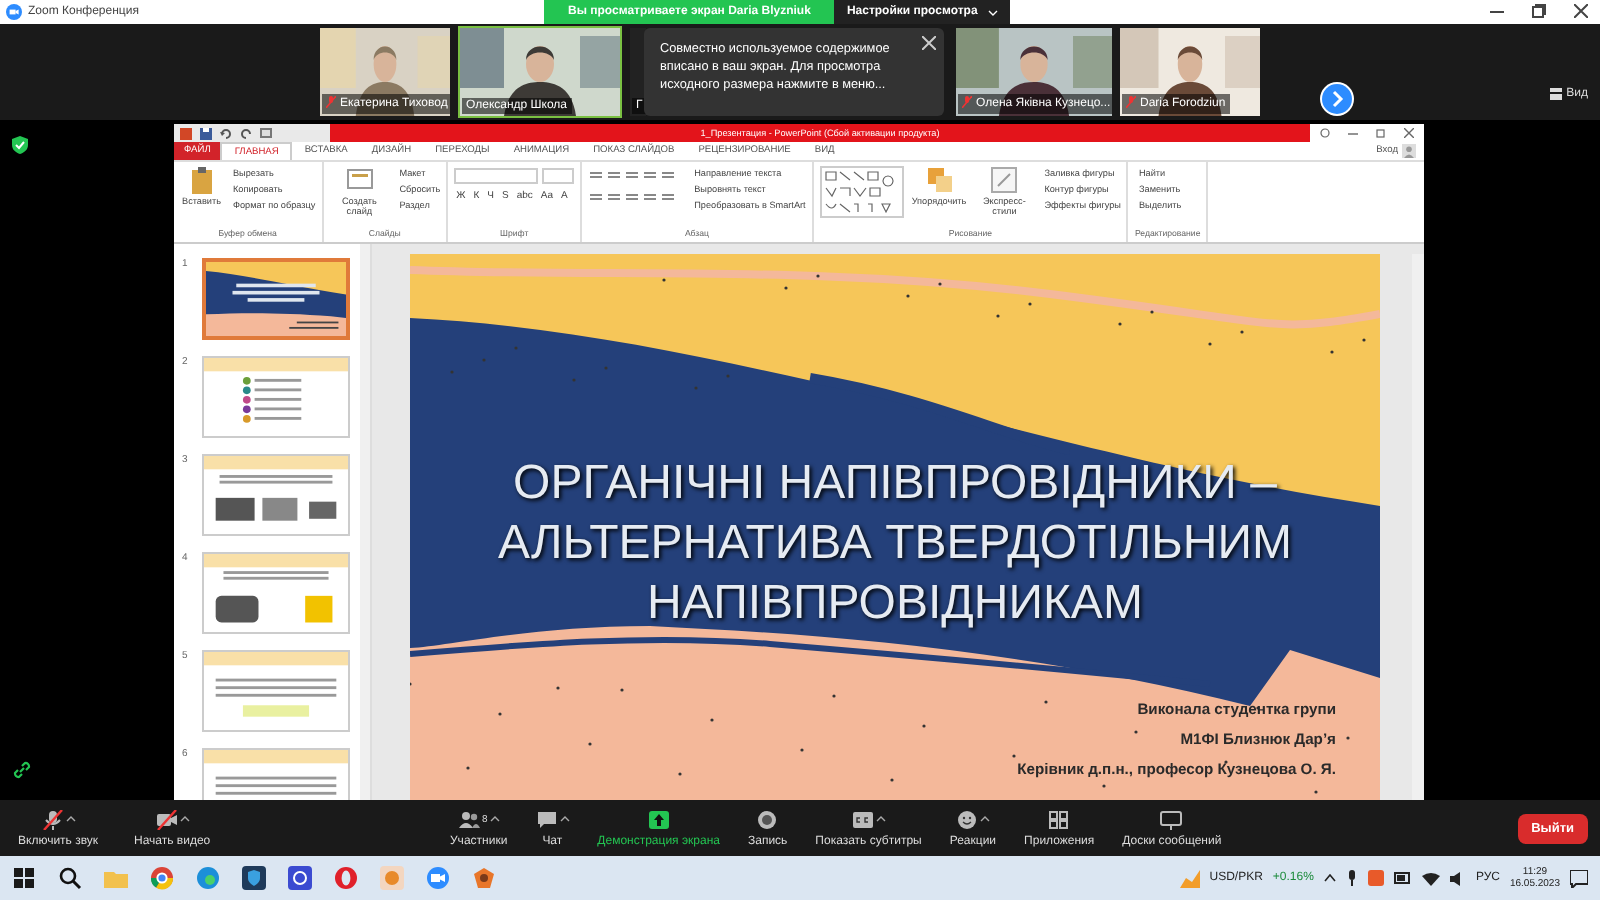  Describe the element at coordinates (992, 12) in the screenshot. I see `chevron-down-icon` at that location.